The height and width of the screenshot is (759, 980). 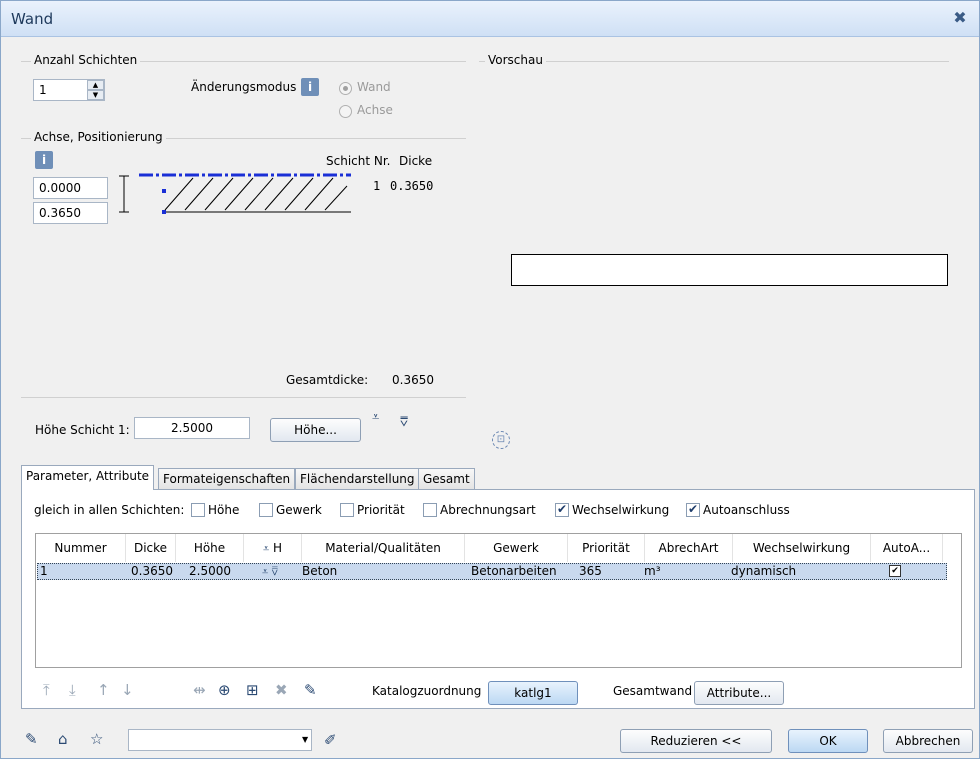 I want to click on preview-wall-shape, so click(x=729, y=270).